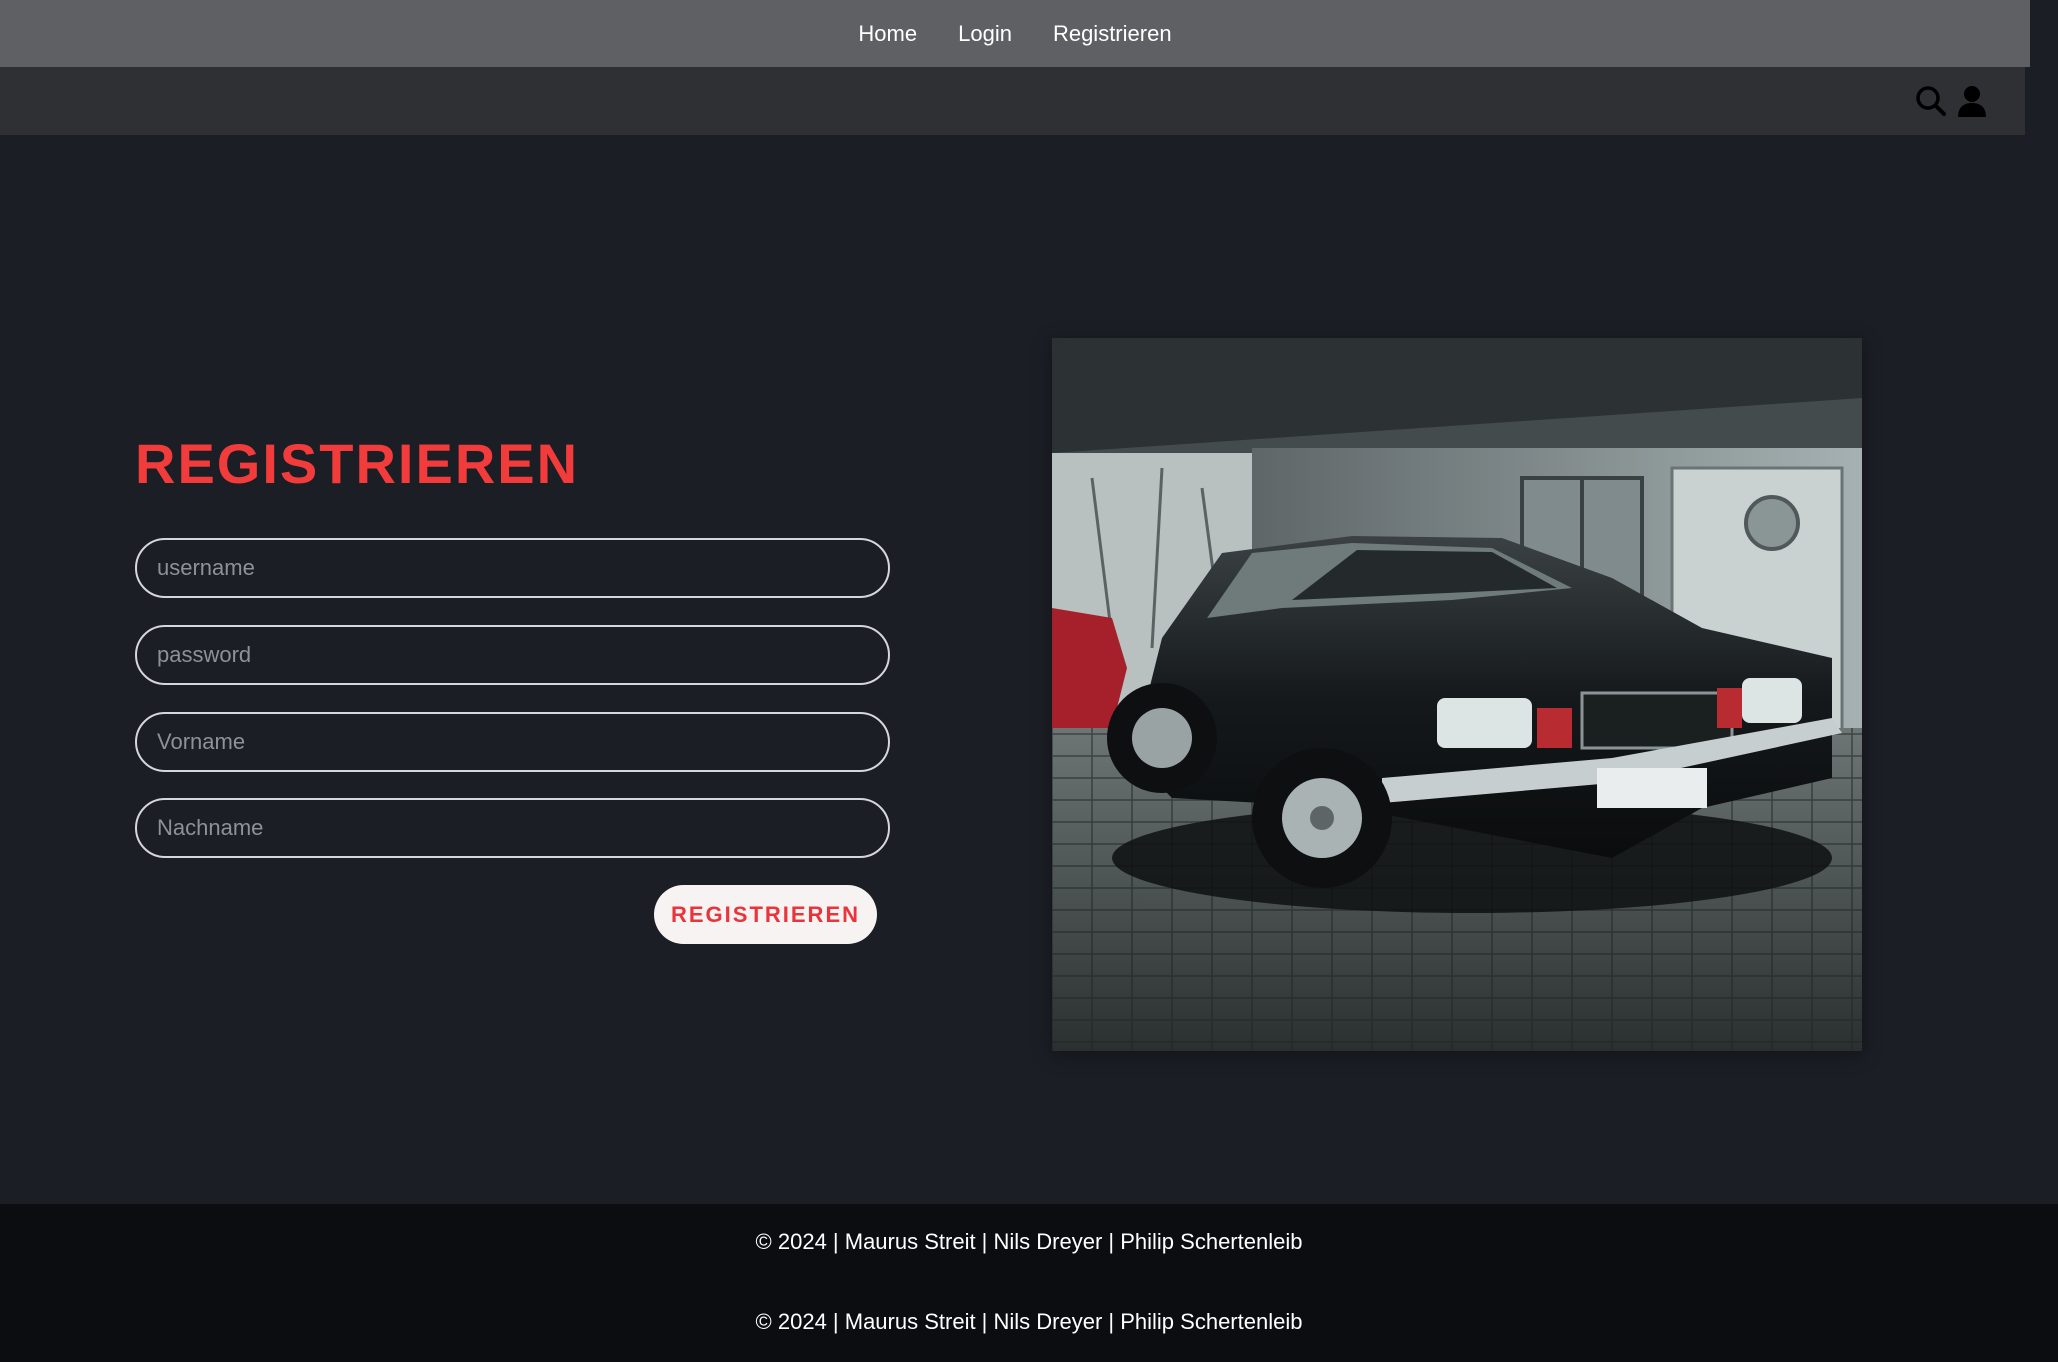 This screenshot has width=2058, height=1362. Describe the element at coordinates (357, 463) in the screenshot. I see `form-title: REGISTRIEREN` at that location.